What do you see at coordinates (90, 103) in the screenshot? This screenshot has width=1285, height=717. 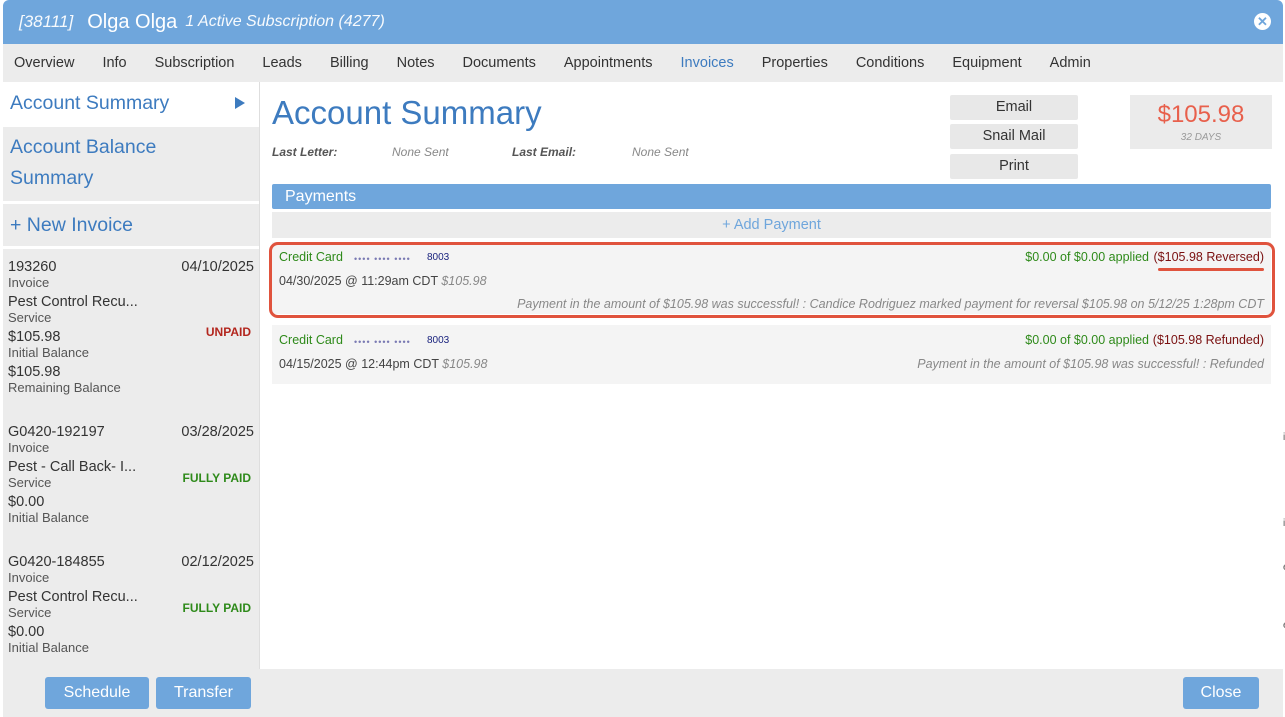 I see `sidebar-item-label: Account Summary` at bounding box center [90, 103].